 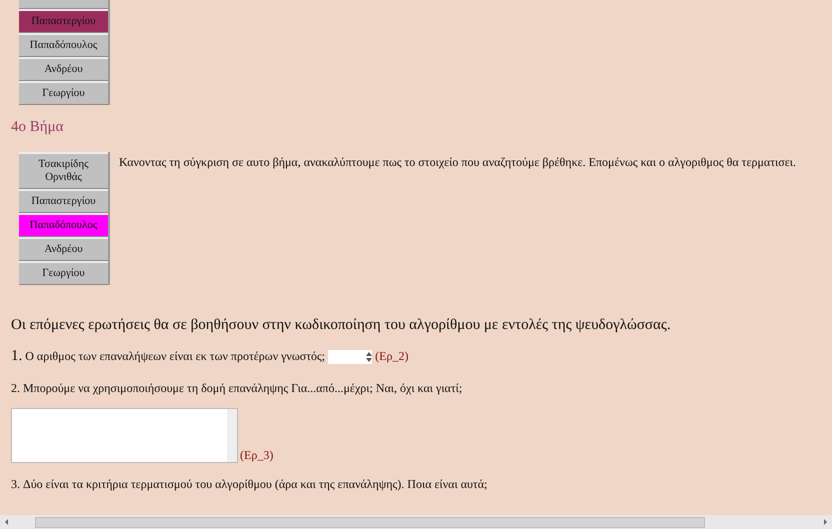 What do you see at coordinates (15, 388) in the screenshot?
I see `question-number: 2.` at bounding box center [15, 388].